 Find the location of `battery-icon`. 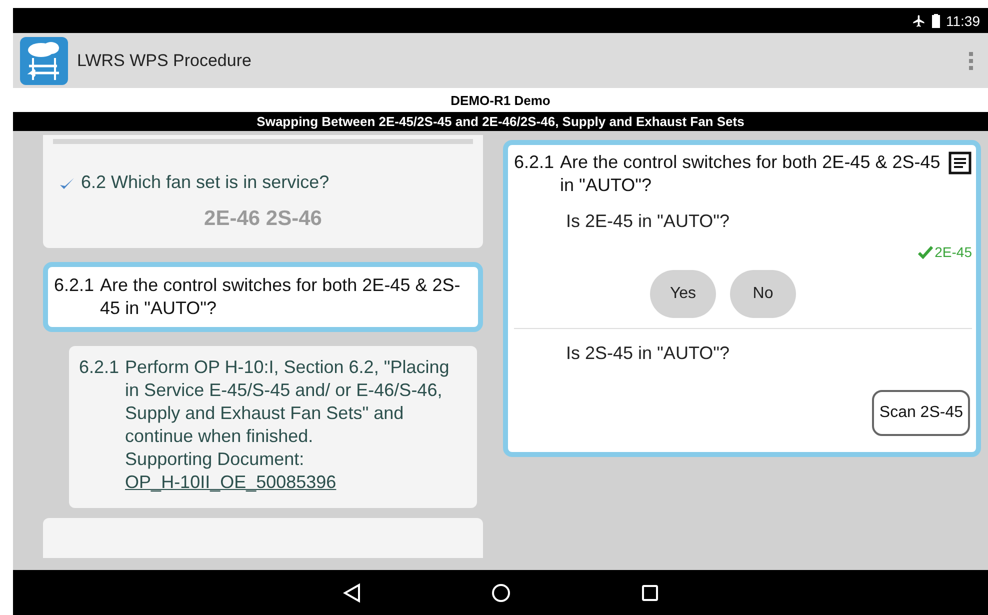

battery-icon is located at coordinates (936, 21).